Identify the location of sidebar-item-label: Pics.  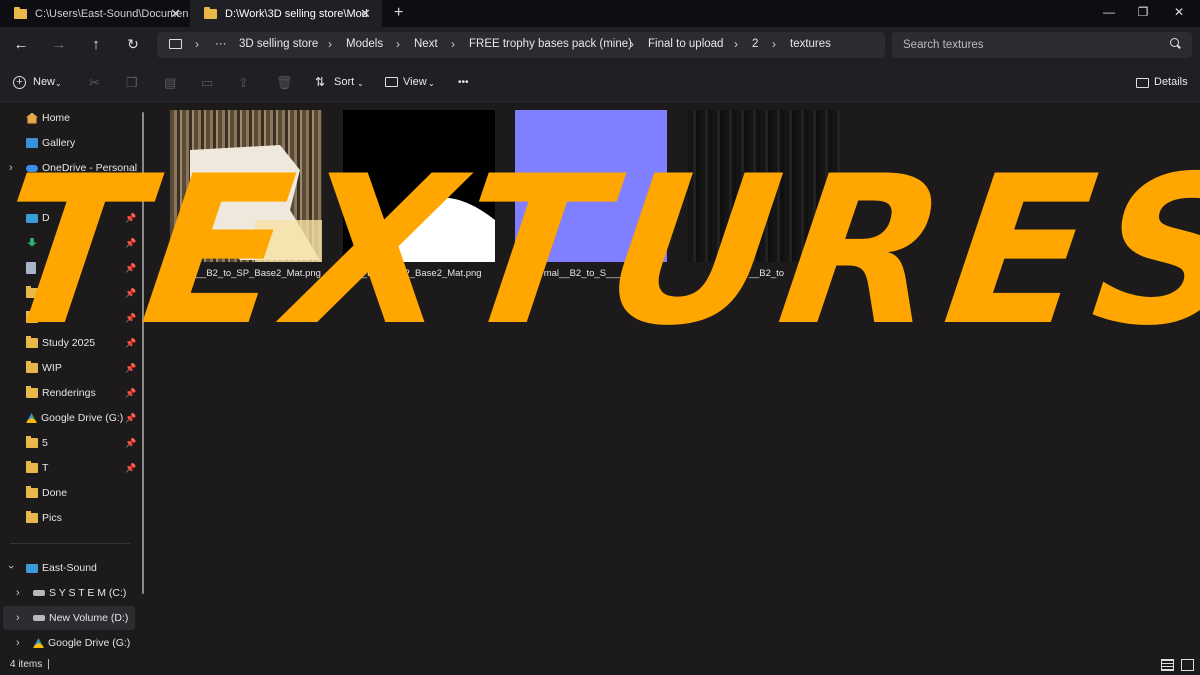
(52, 518).